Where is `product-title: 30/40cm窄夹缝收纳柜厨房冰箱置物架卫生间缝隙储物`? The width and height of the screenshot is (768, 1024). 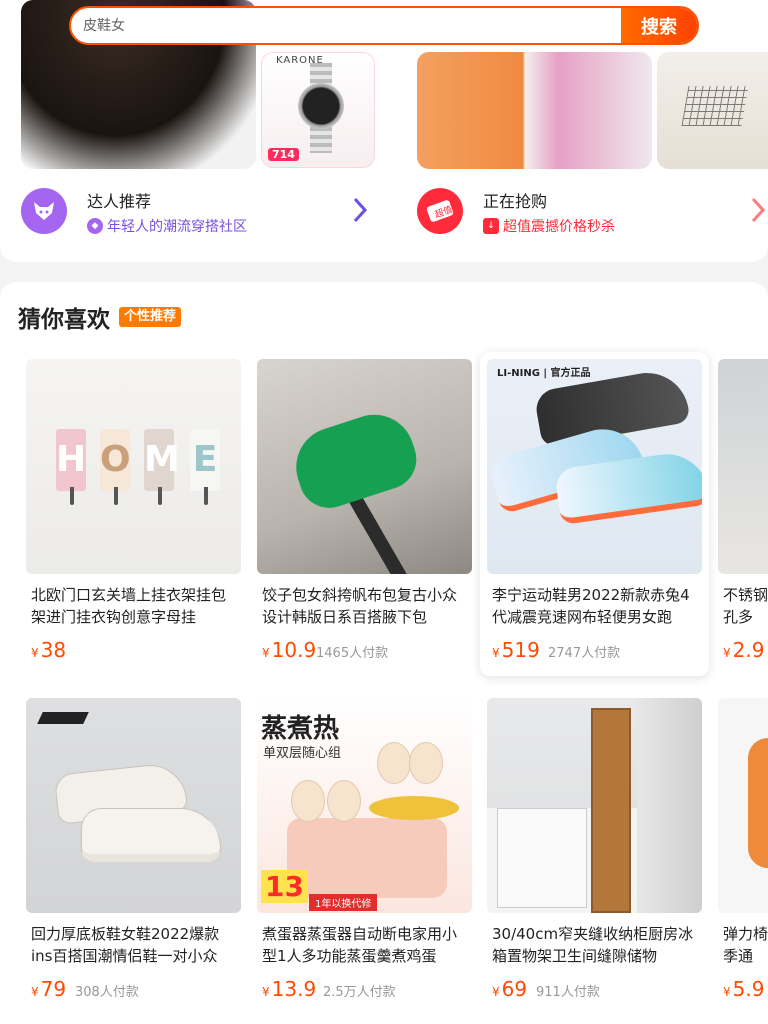 product-title: 30/40cm窄夹缝收纳柜厨房冰箱置物架卫生间缝隙储物 is located at coordinates (593, 945).